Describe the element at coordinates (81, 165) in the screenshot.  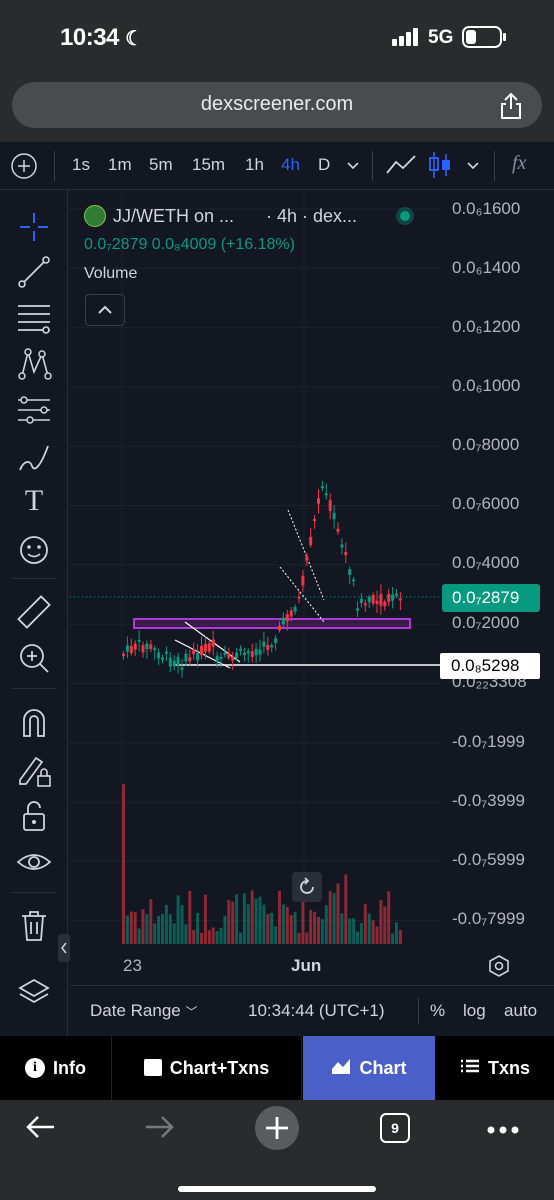
I see `timeframe-1s: 1s` at that location.